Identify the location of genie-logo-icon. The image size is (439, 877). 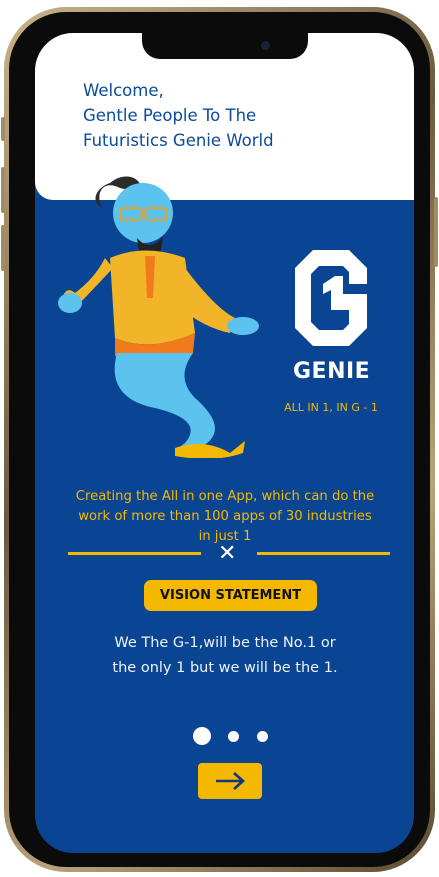
(331, 298).